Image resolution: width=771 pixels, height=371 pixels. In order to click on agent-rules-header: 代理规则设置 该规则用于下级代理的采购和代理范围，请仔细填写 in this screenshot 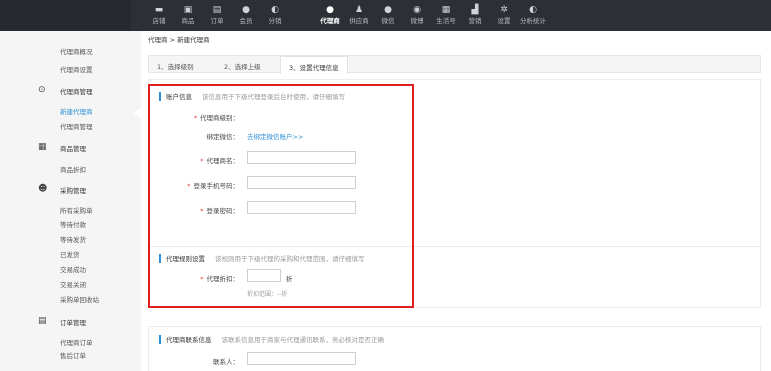, I will do `click(262, 258)`.